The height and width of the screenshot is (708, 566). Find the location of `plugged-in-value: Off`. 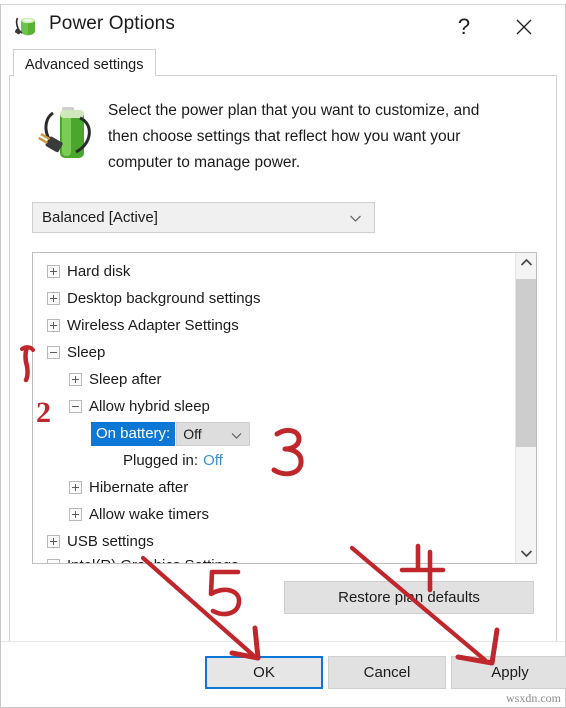

plugged-in-value: Off is located at coordinates (213, 460).